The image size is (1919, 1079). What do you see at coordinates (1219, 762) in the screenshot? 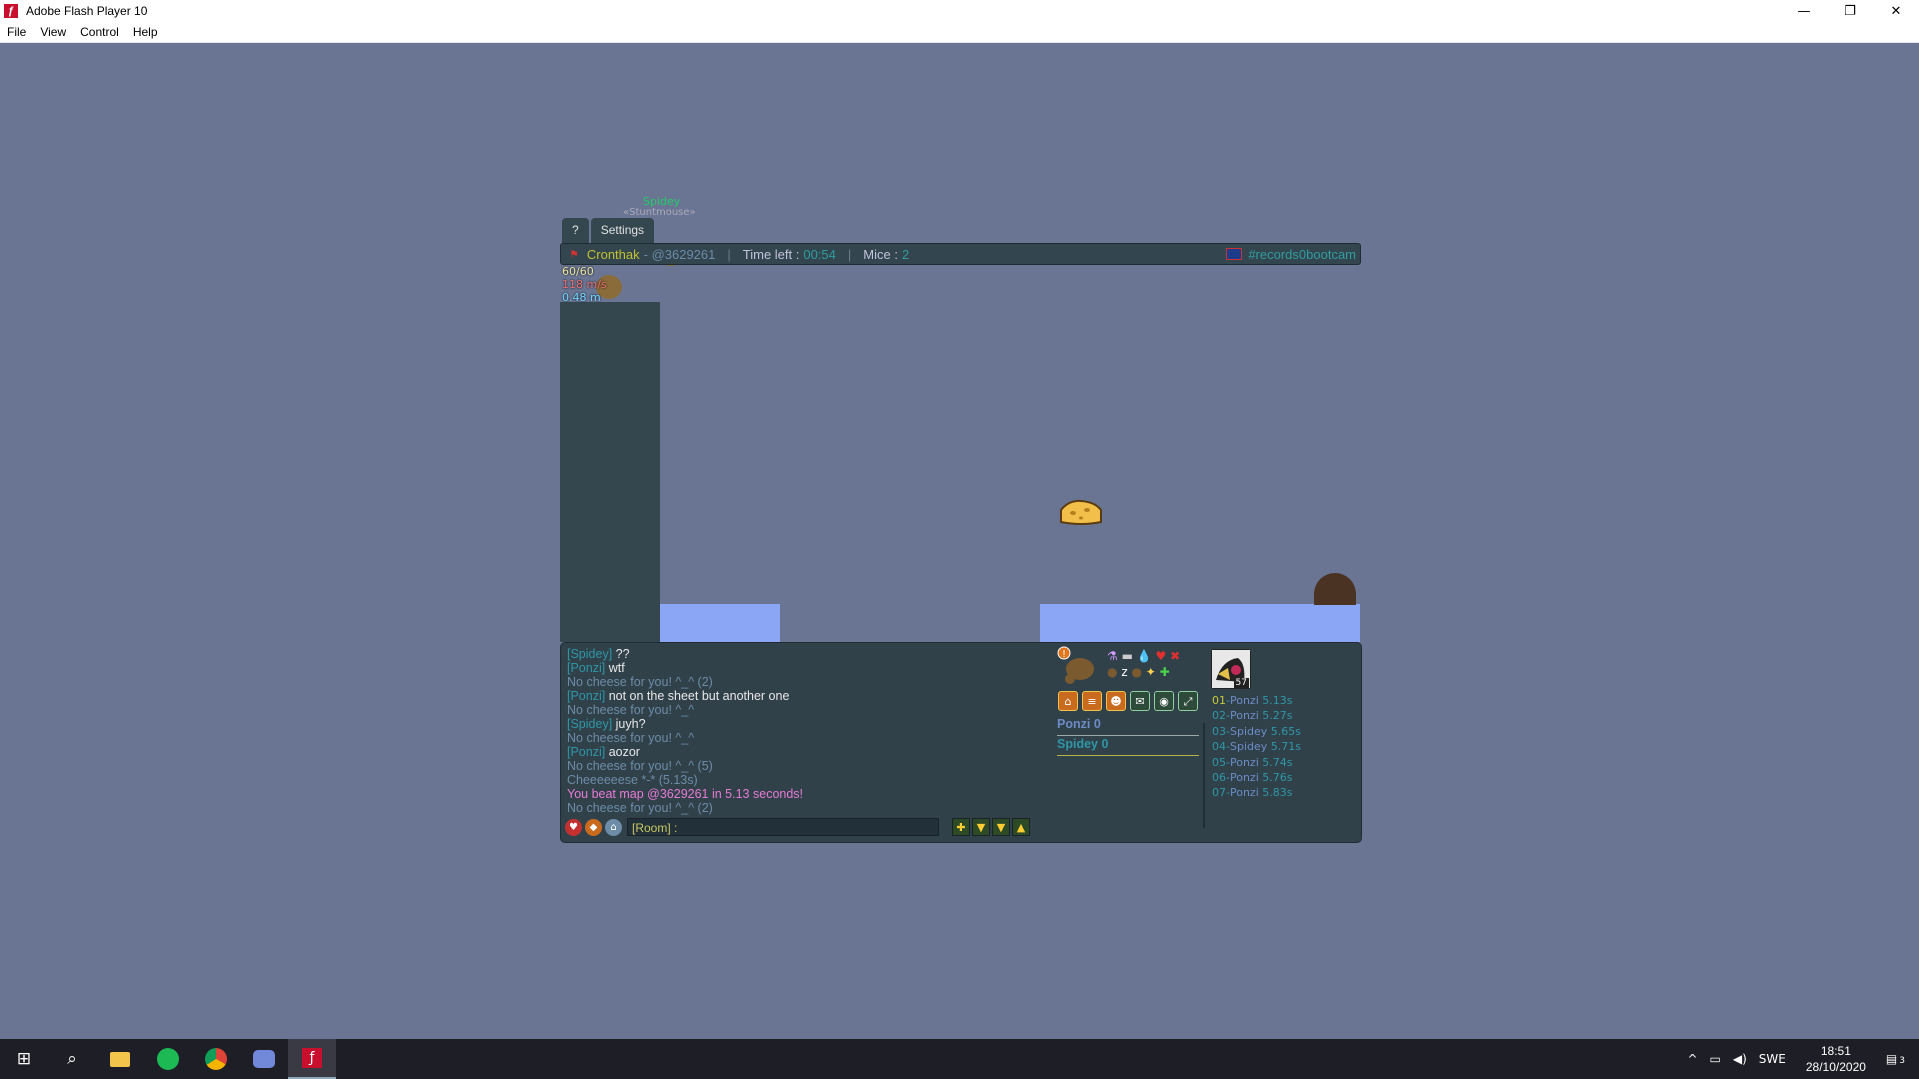
I see `leaderboard-rank: 05` at bounding box center [1219, 762].